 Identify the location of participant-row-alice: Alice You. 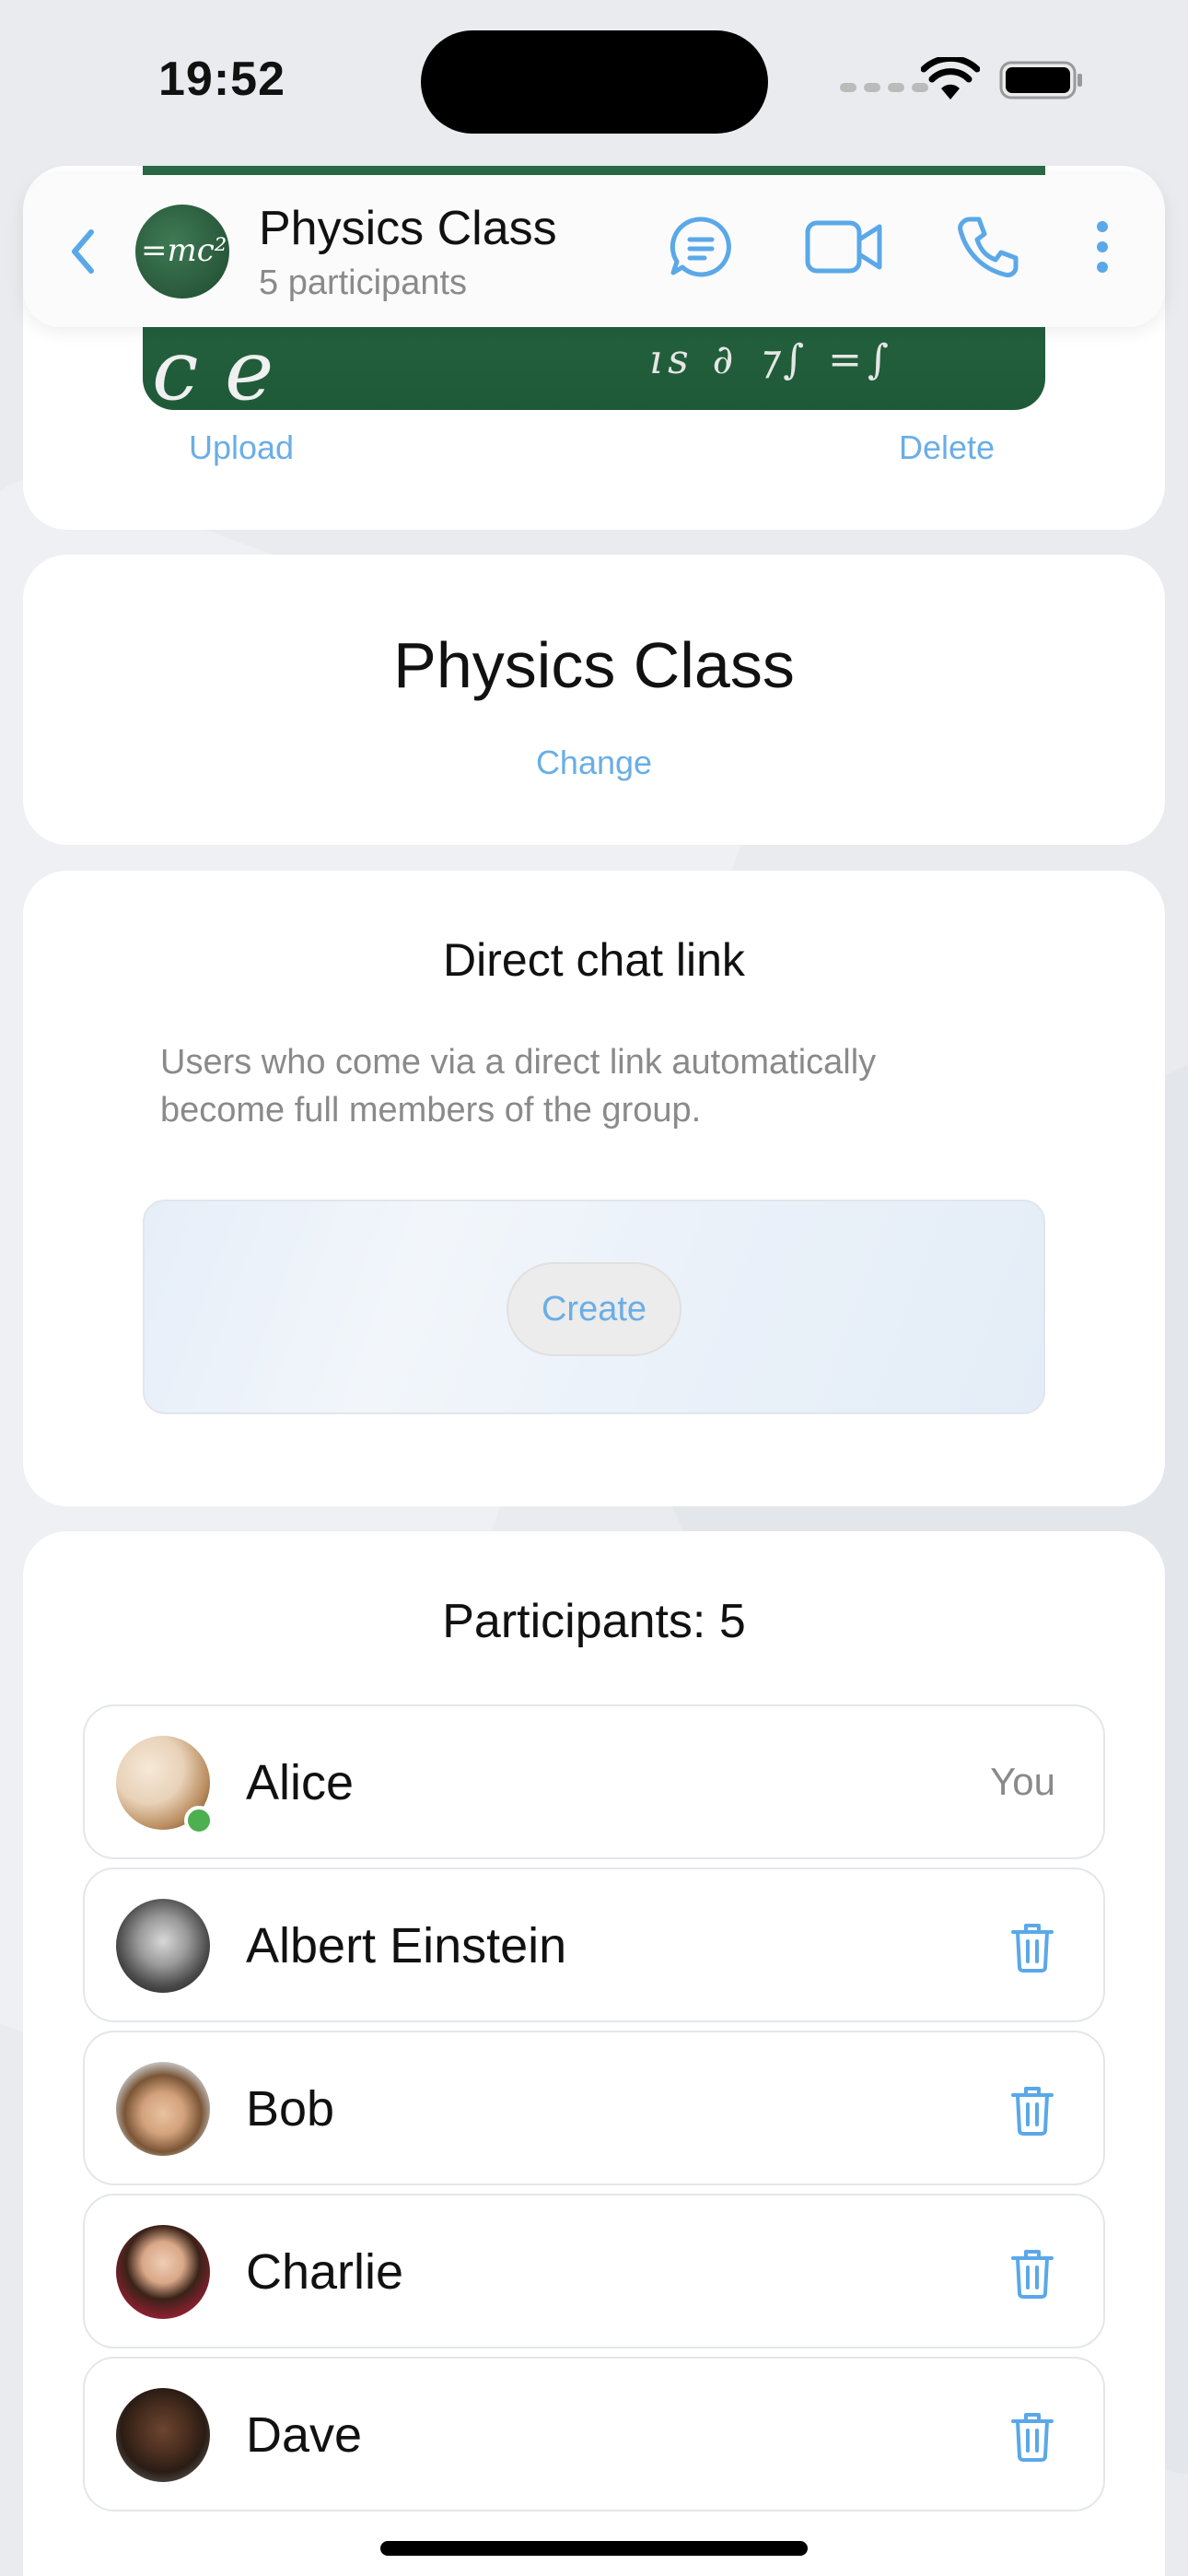
(594, 1781).